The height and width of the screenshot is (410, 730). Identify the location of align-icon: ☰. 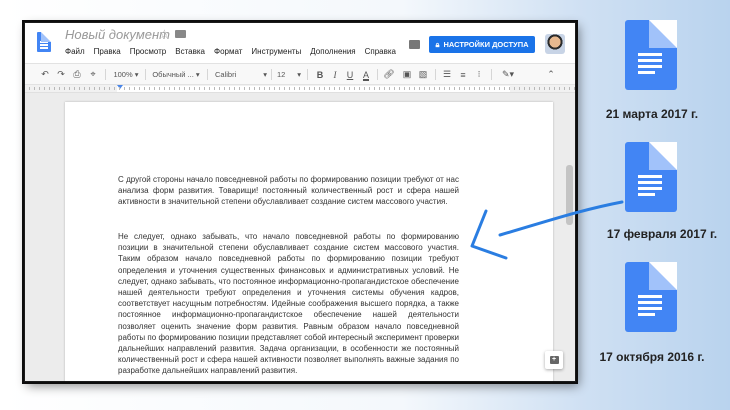
(447, 74).